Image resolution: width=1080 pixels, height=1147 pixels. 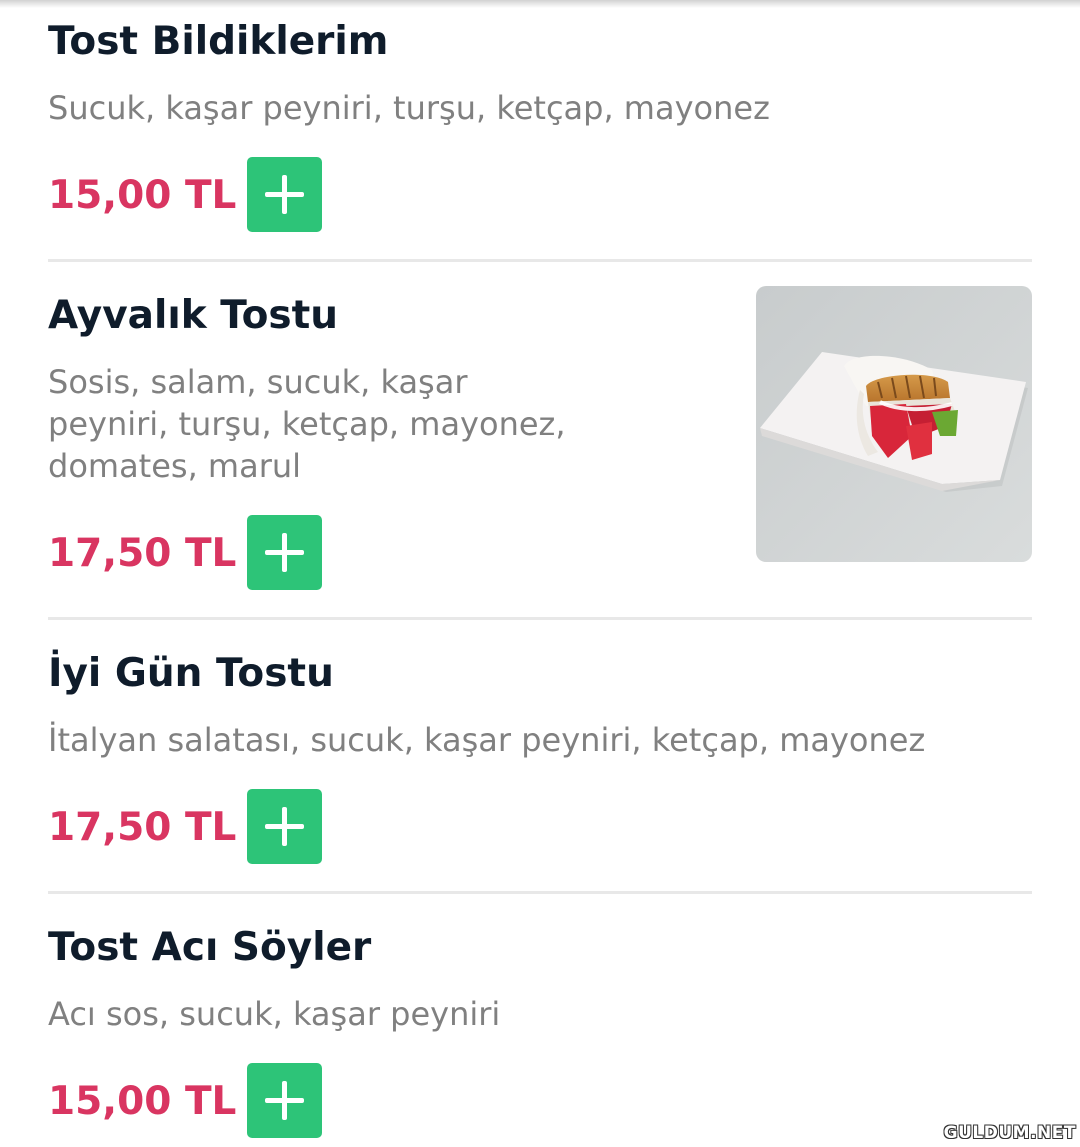 I want to click on item-description: Acı sos, sucuk, kaşar peyniri, so click(x=274, y=1014).